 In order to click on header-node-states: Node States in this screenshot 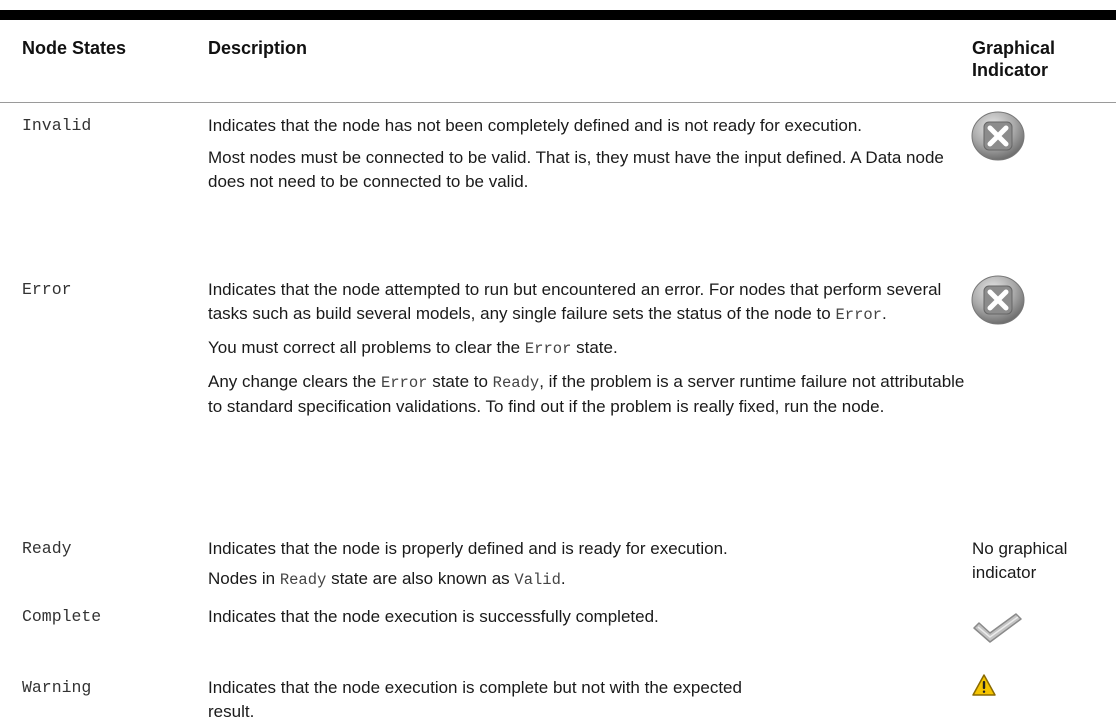, I will do `click(74, 48)`.